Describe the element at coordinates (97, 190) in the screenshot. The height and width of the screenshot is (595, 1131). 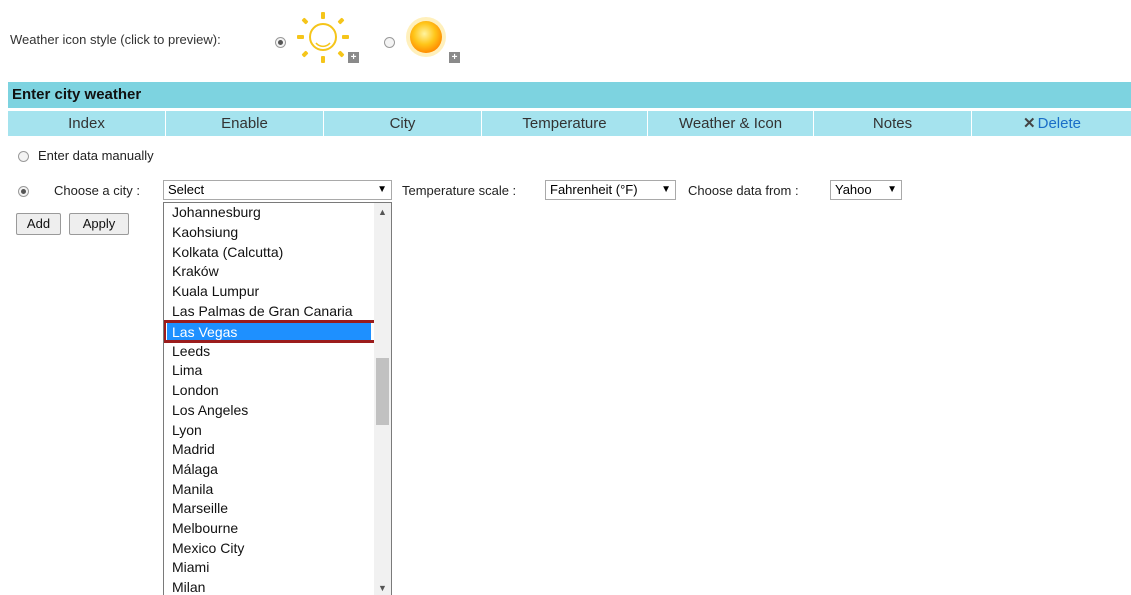
I see `choose-city-label: Choose a city :` at that location.